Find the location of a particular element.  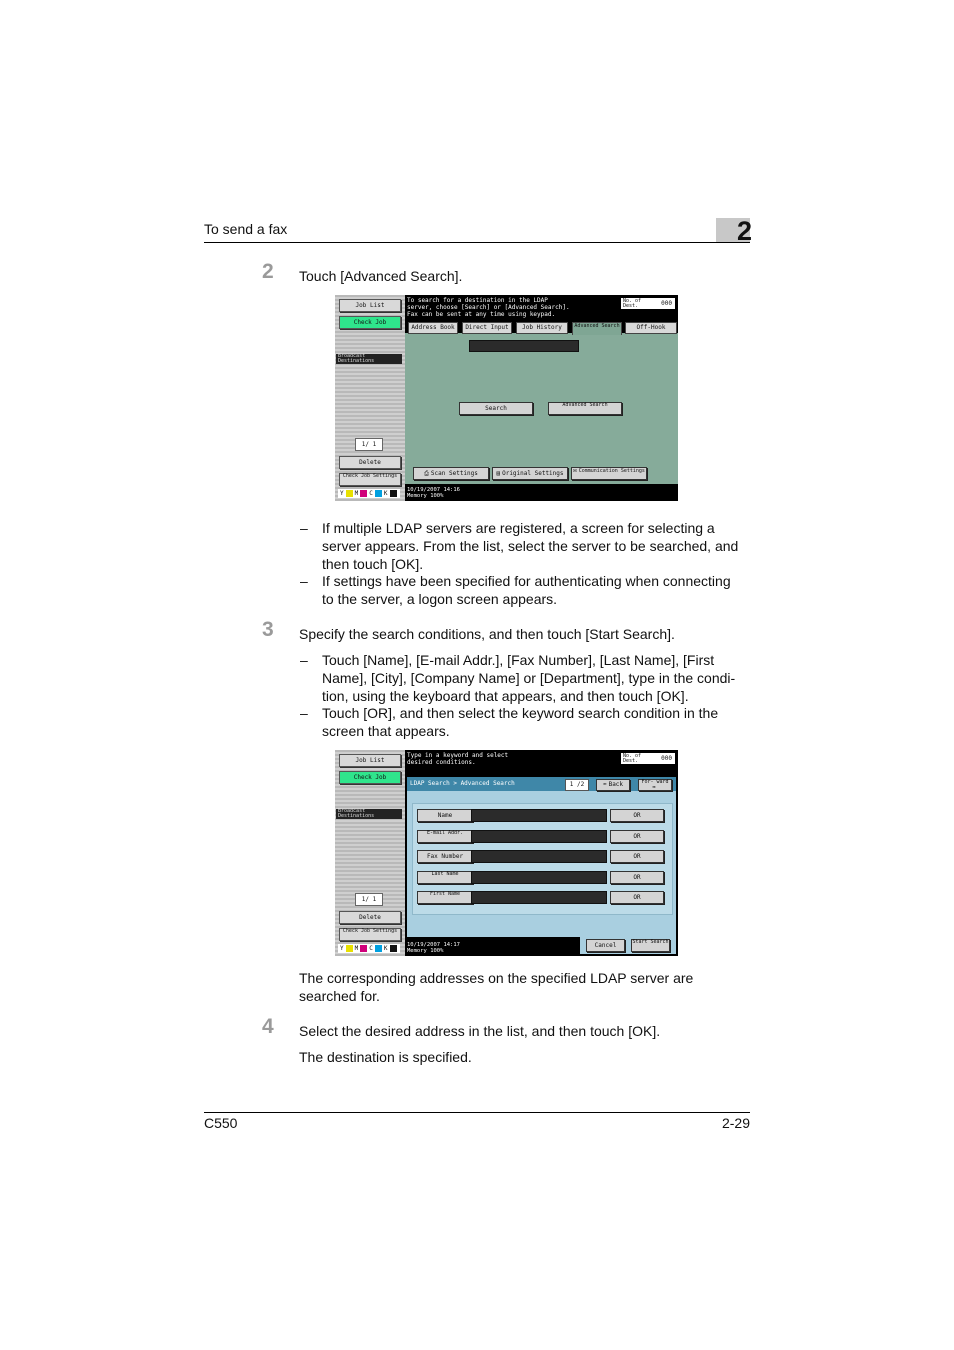

footer-model: C550 is located at coordinates (221, 1123).